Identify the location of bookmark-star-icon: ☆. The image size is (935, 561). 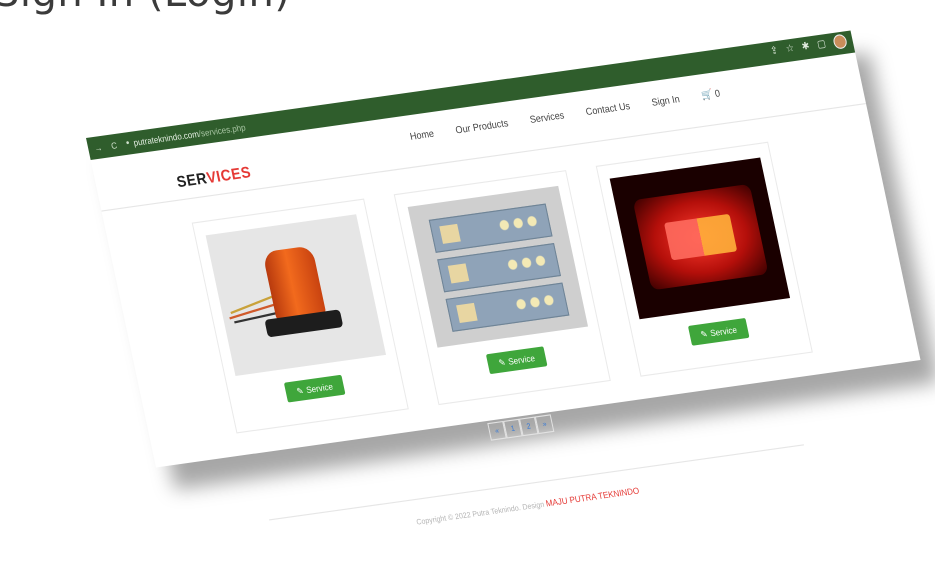
(790, 48).